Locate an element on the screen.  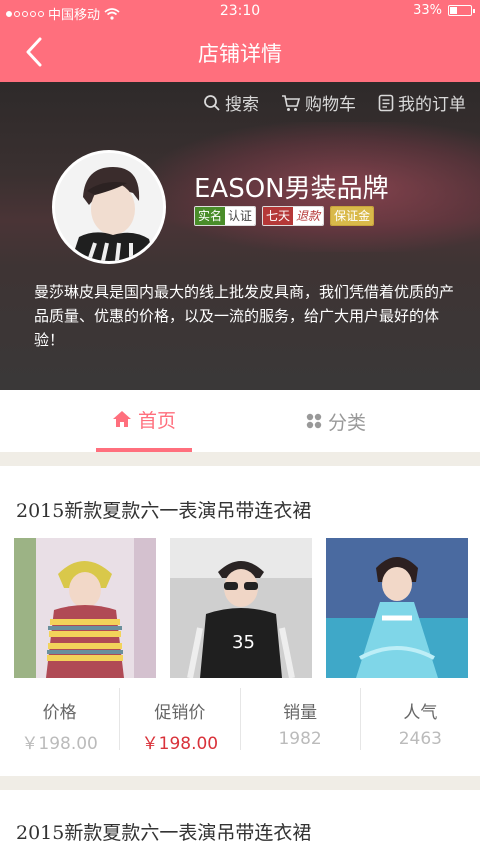
avatar-photo is located at coordinates (109, 207).